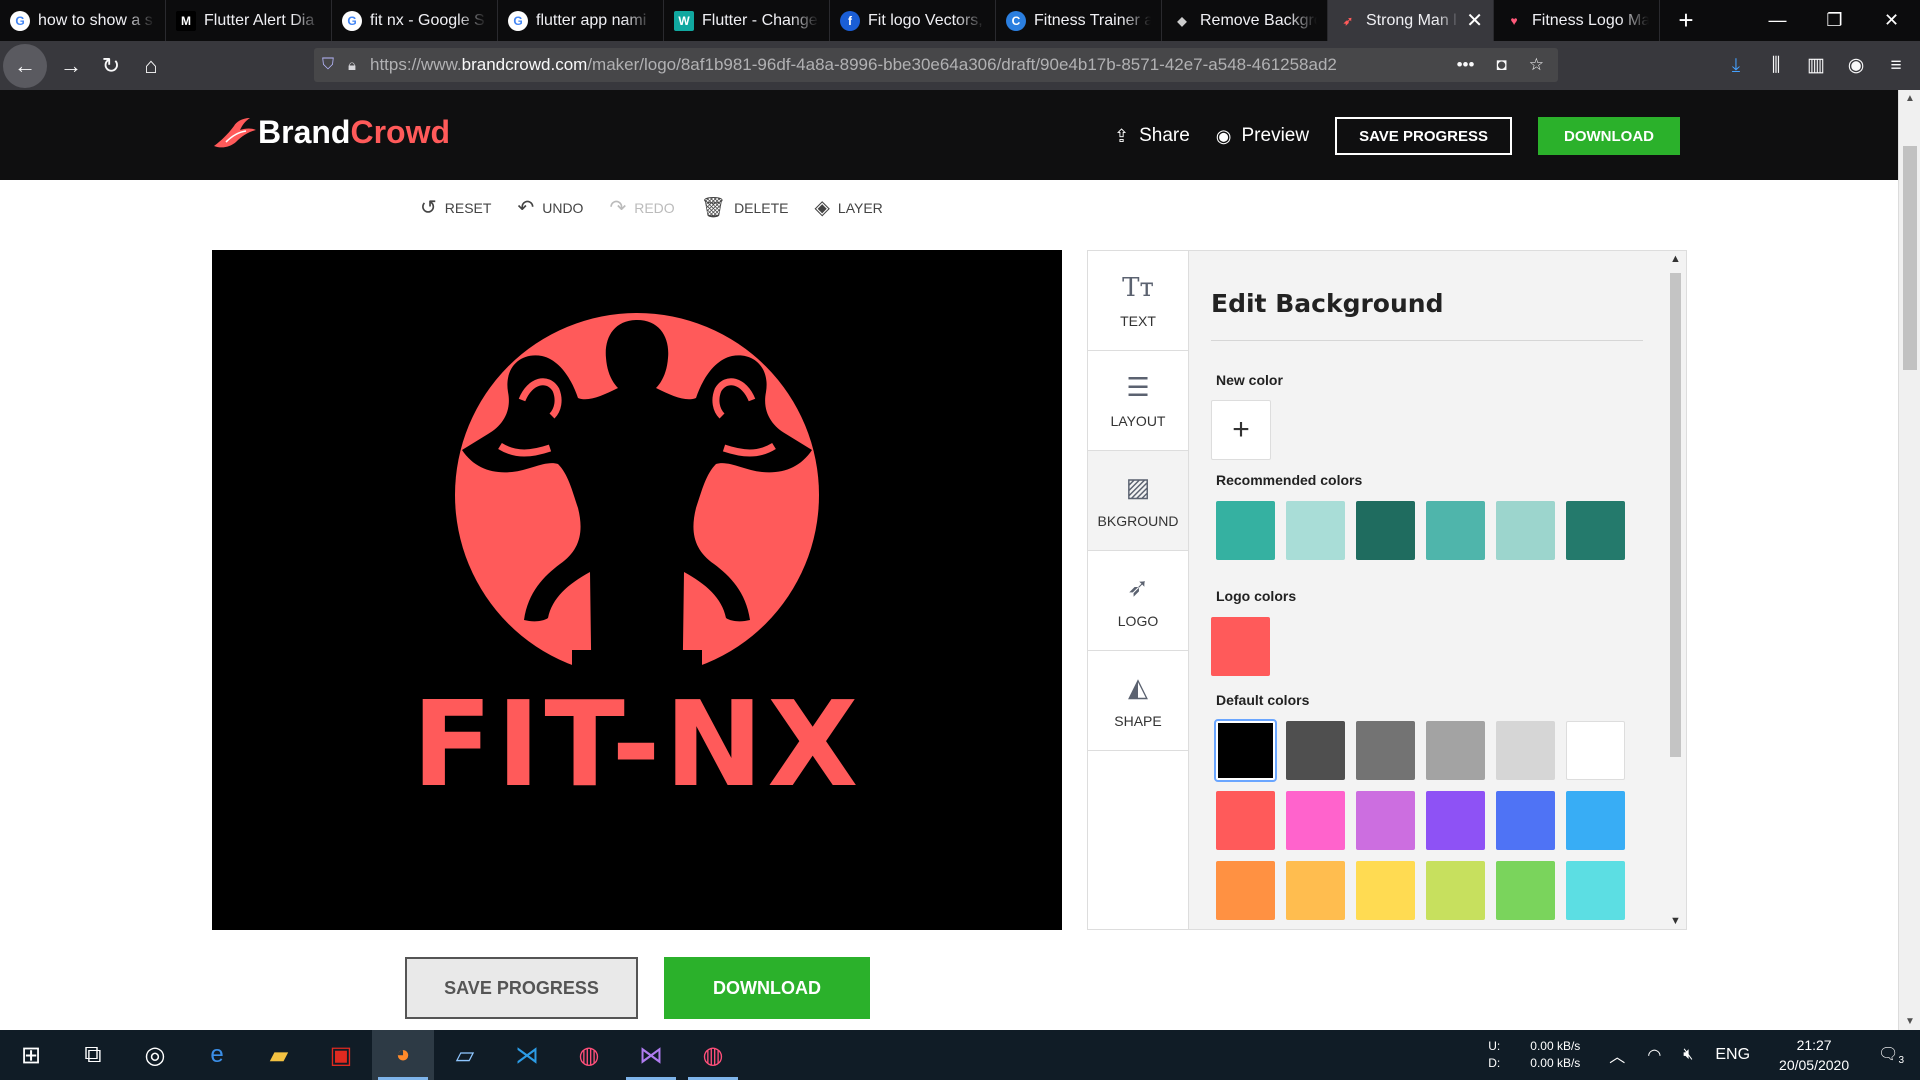 This screenshot has height=1080, width=1920. I want to click on back-arrow-icon: ←, so click(25, 65).